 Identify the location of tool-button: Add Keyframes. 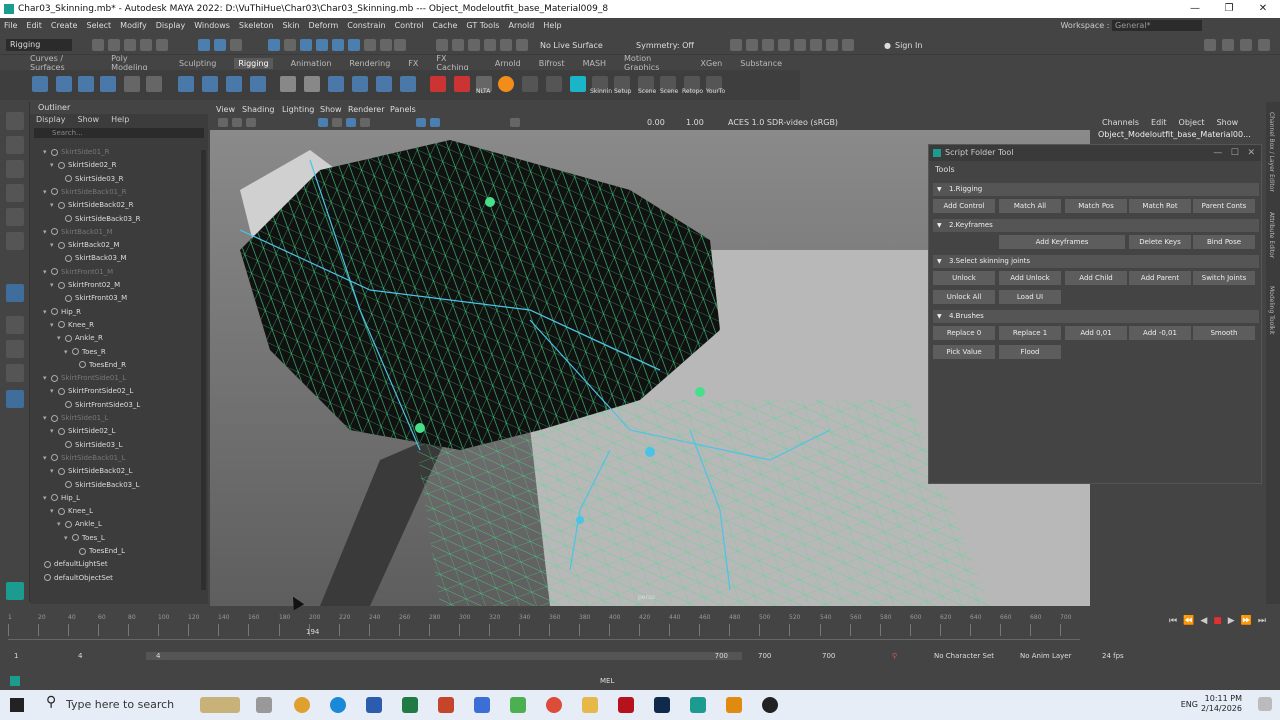
(1062, 242).